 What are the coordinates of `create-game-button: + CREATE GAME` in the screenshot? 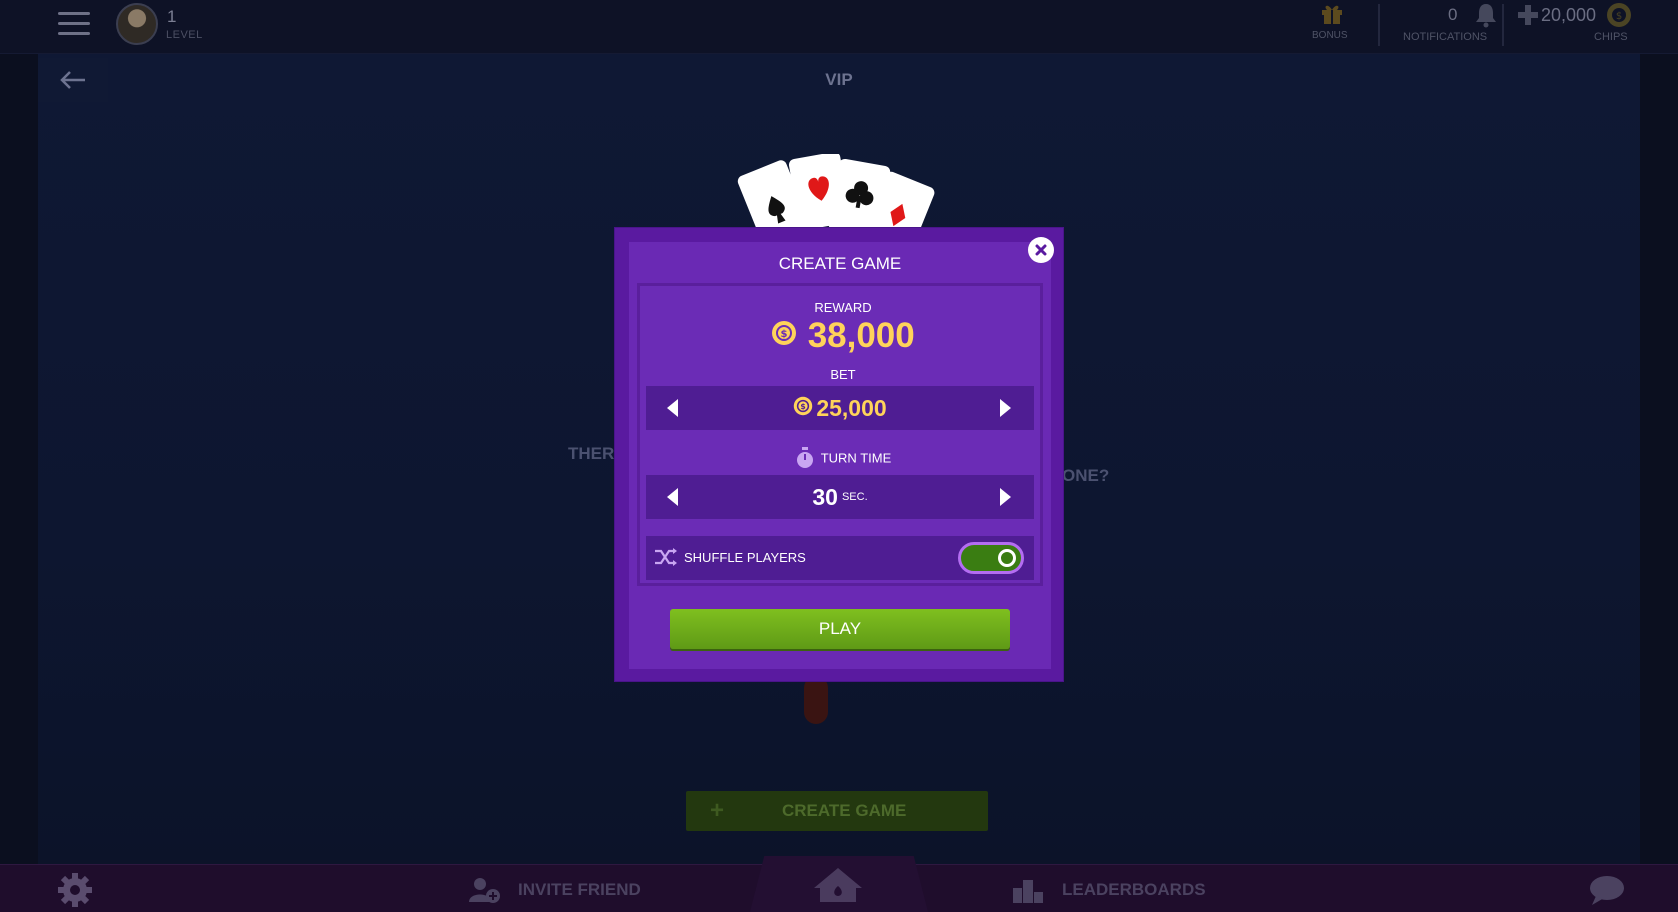 It's located at (837, 811).